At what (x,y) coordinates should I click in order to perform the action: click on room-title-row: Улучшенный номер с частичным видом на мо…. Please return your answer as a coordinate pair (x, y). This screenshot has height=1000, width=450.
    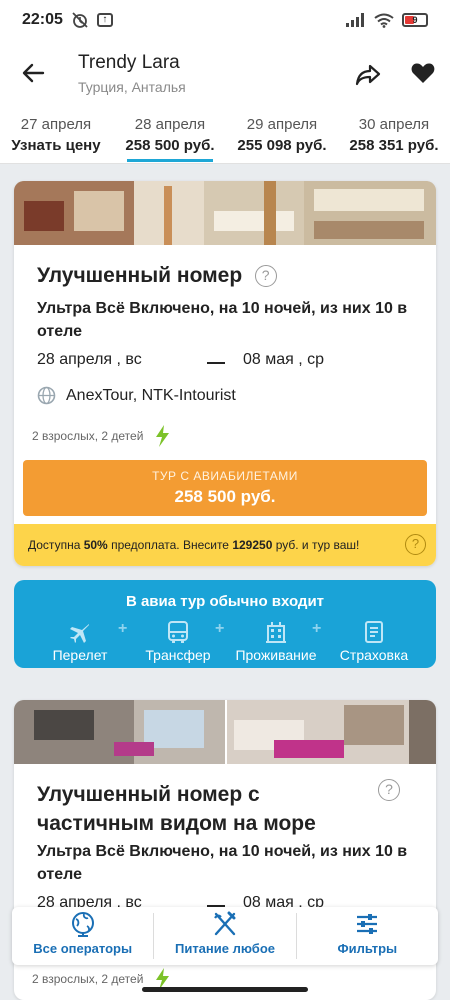
    Looking at the image, I should click on (207, 809).